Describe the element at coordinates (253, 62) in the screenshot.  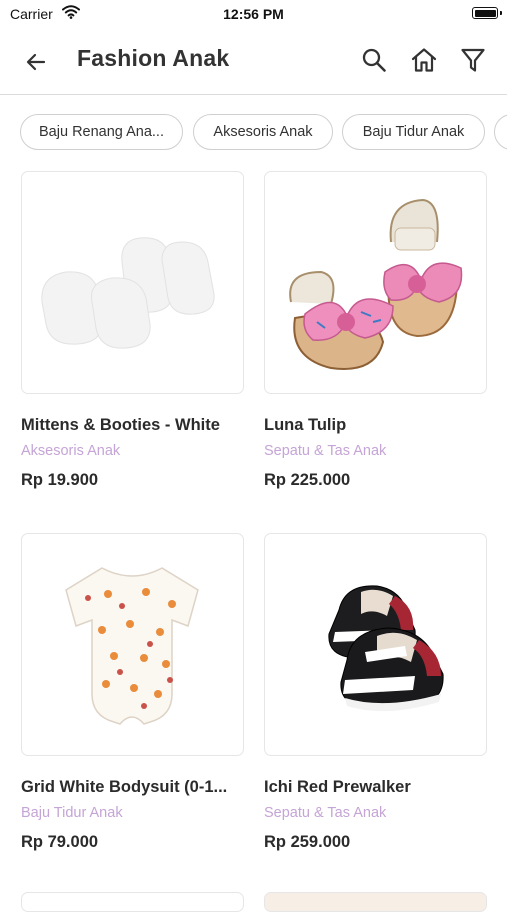
I see `app-header: Fashion Anak` at that location.